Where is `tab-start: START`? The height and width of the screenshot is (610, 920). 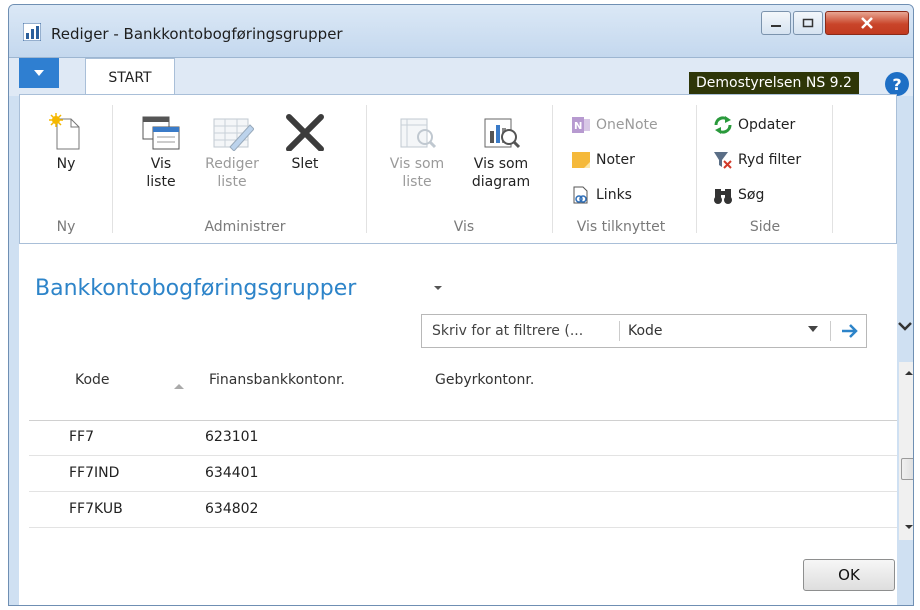
tab-start: START is located at coordinates (130, 77).